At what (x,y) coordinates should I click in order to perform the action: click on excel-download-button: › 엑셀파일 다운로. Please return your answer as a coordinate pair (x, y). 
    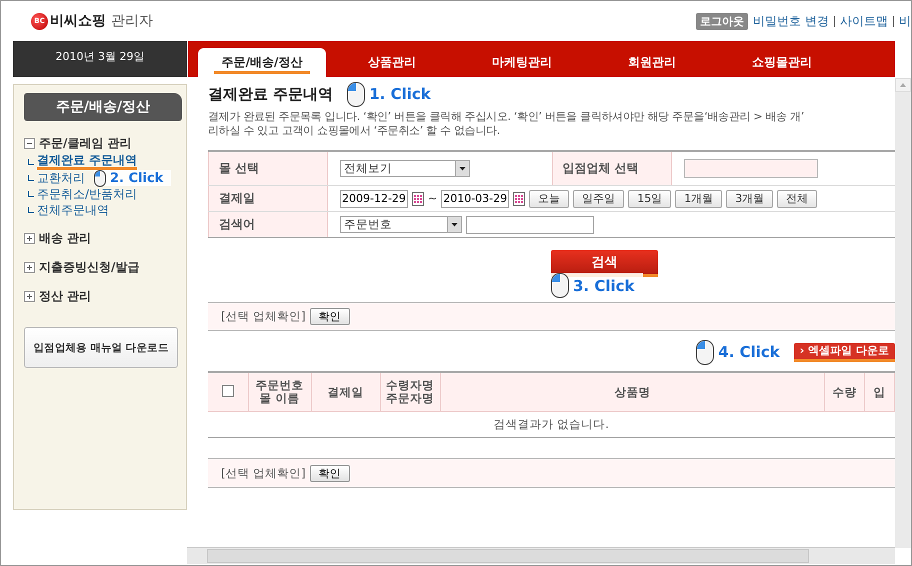
    Looking at the image, I should click on (844, 352).